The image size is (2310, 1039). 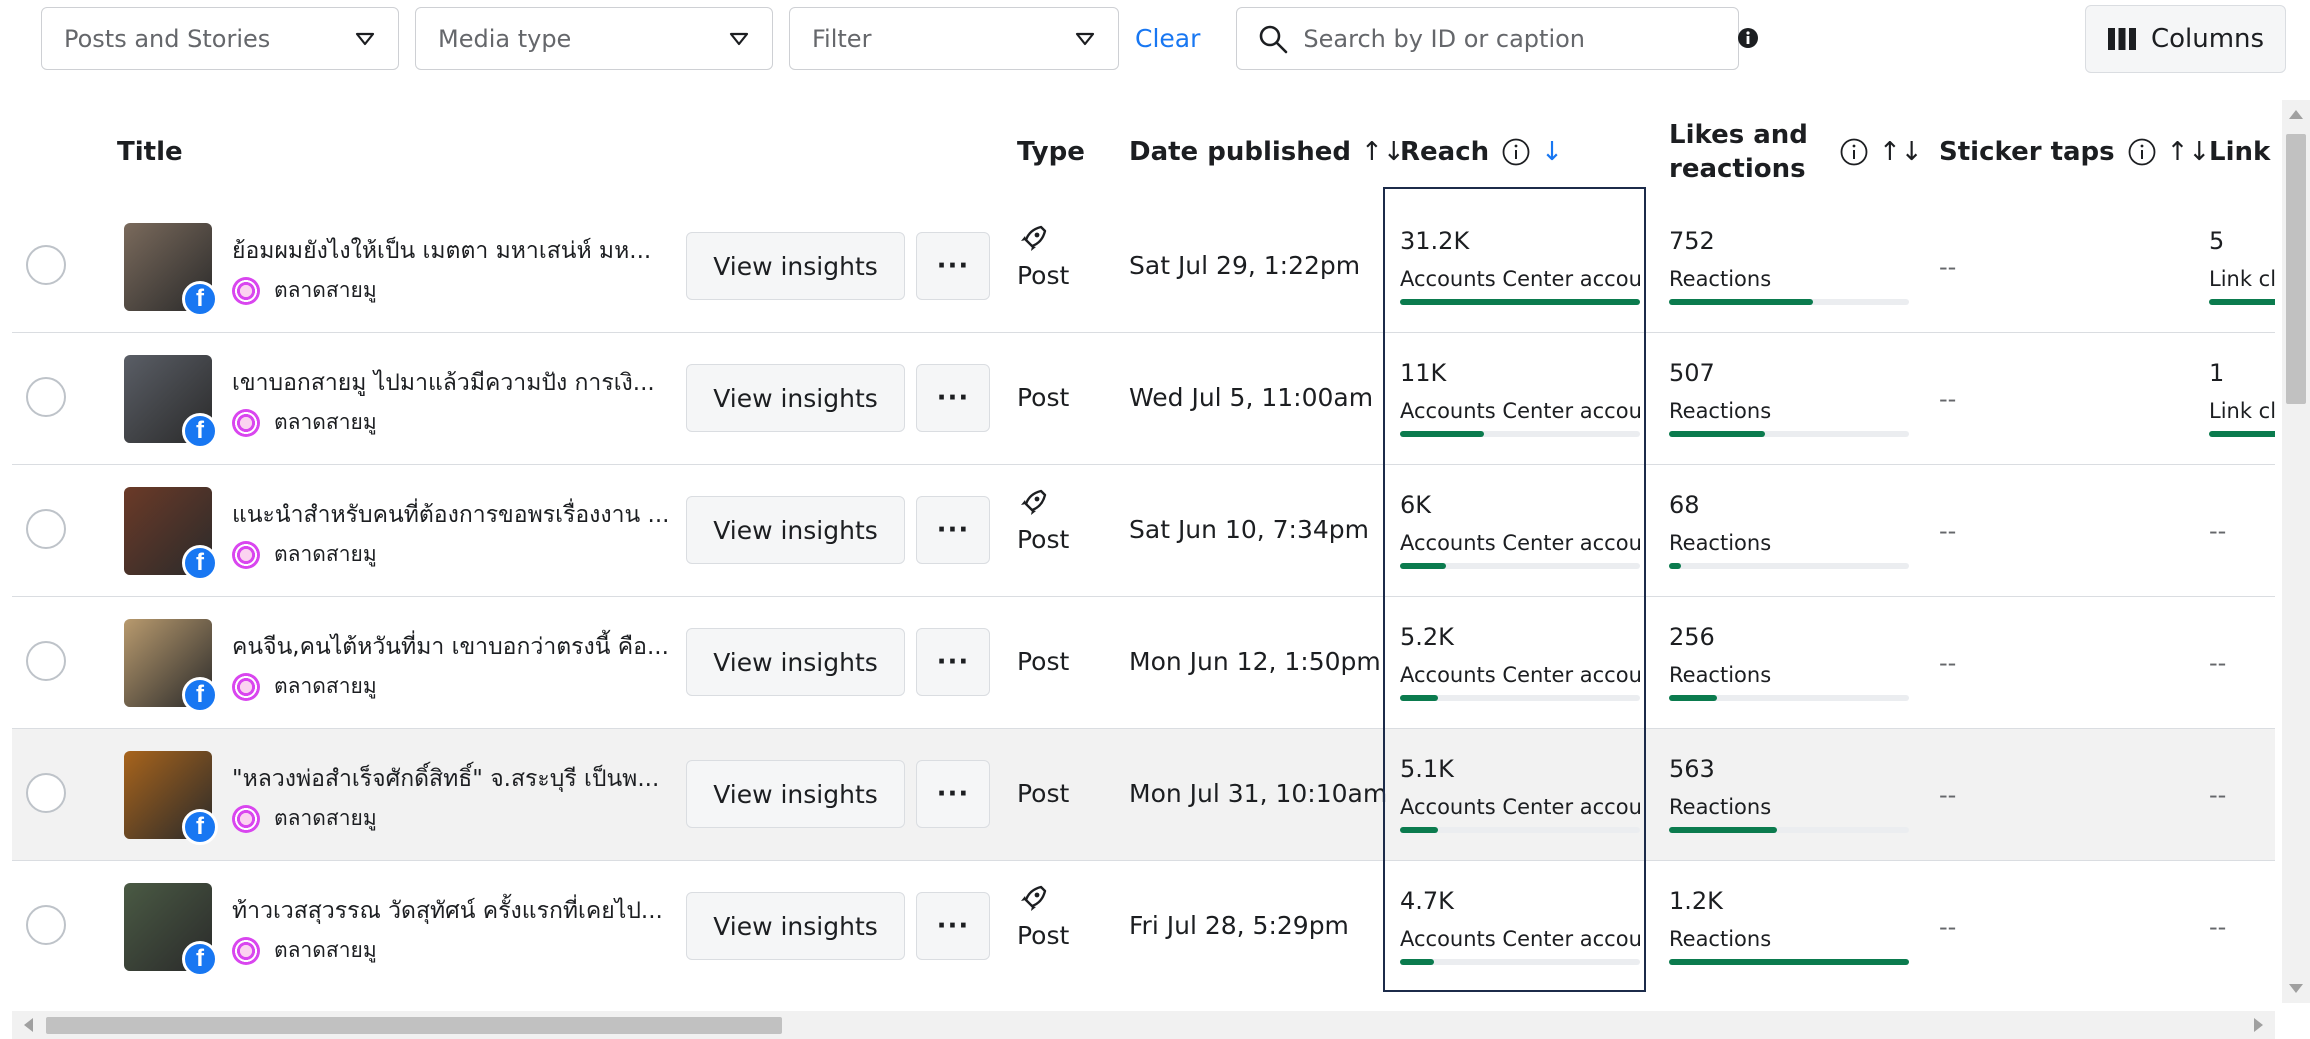 What do you see at coordinates (1444, 38) in the screenshot?
I see `search-placeholder: Search by ID or caption` at bounding box center [1444, 38].